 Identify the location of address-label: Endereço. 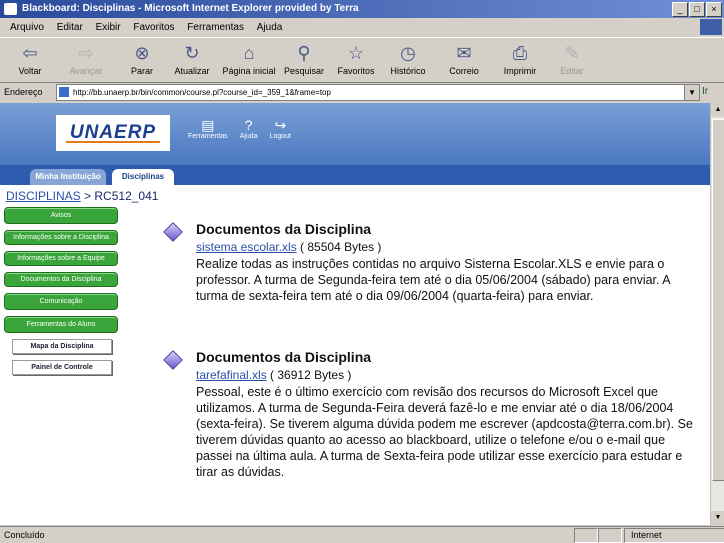
(23, 92).